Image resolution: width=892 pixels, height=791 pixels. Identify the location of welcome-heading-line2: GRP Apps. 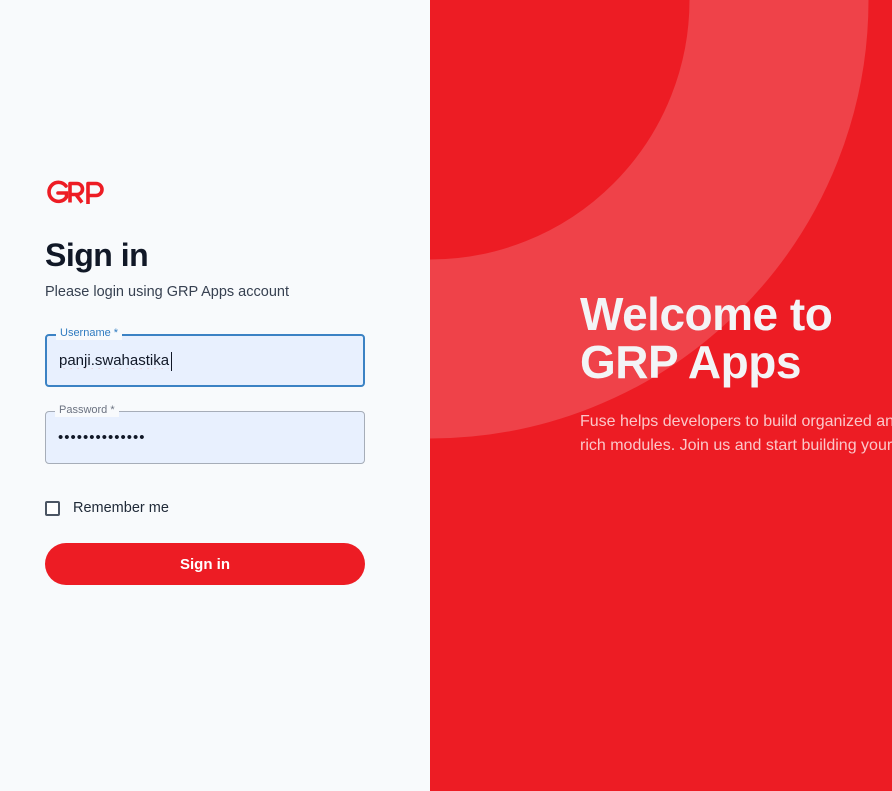
(690, 362).